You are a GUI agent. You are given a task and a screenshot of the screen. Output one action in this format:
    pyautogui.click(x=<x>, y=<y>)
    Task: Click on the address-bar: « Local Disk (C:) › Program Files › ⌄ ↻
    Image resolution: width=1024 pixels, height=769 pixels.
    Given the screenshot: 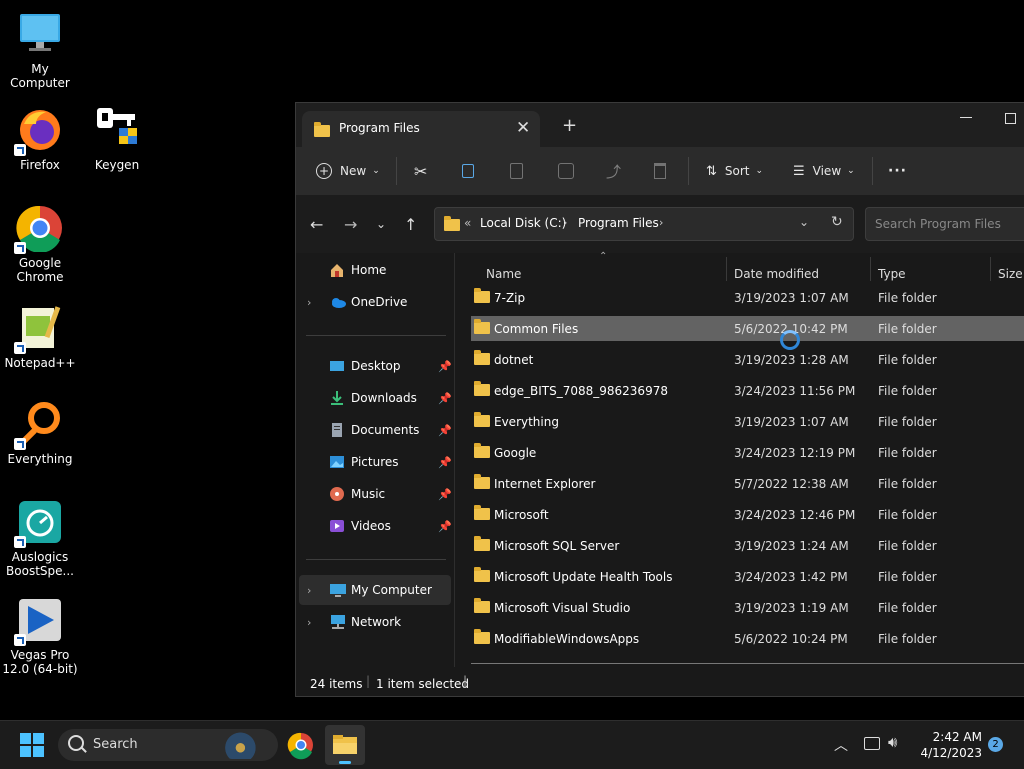 What is the action you would take?
    pyautogui.click(x=644, y=224)
    